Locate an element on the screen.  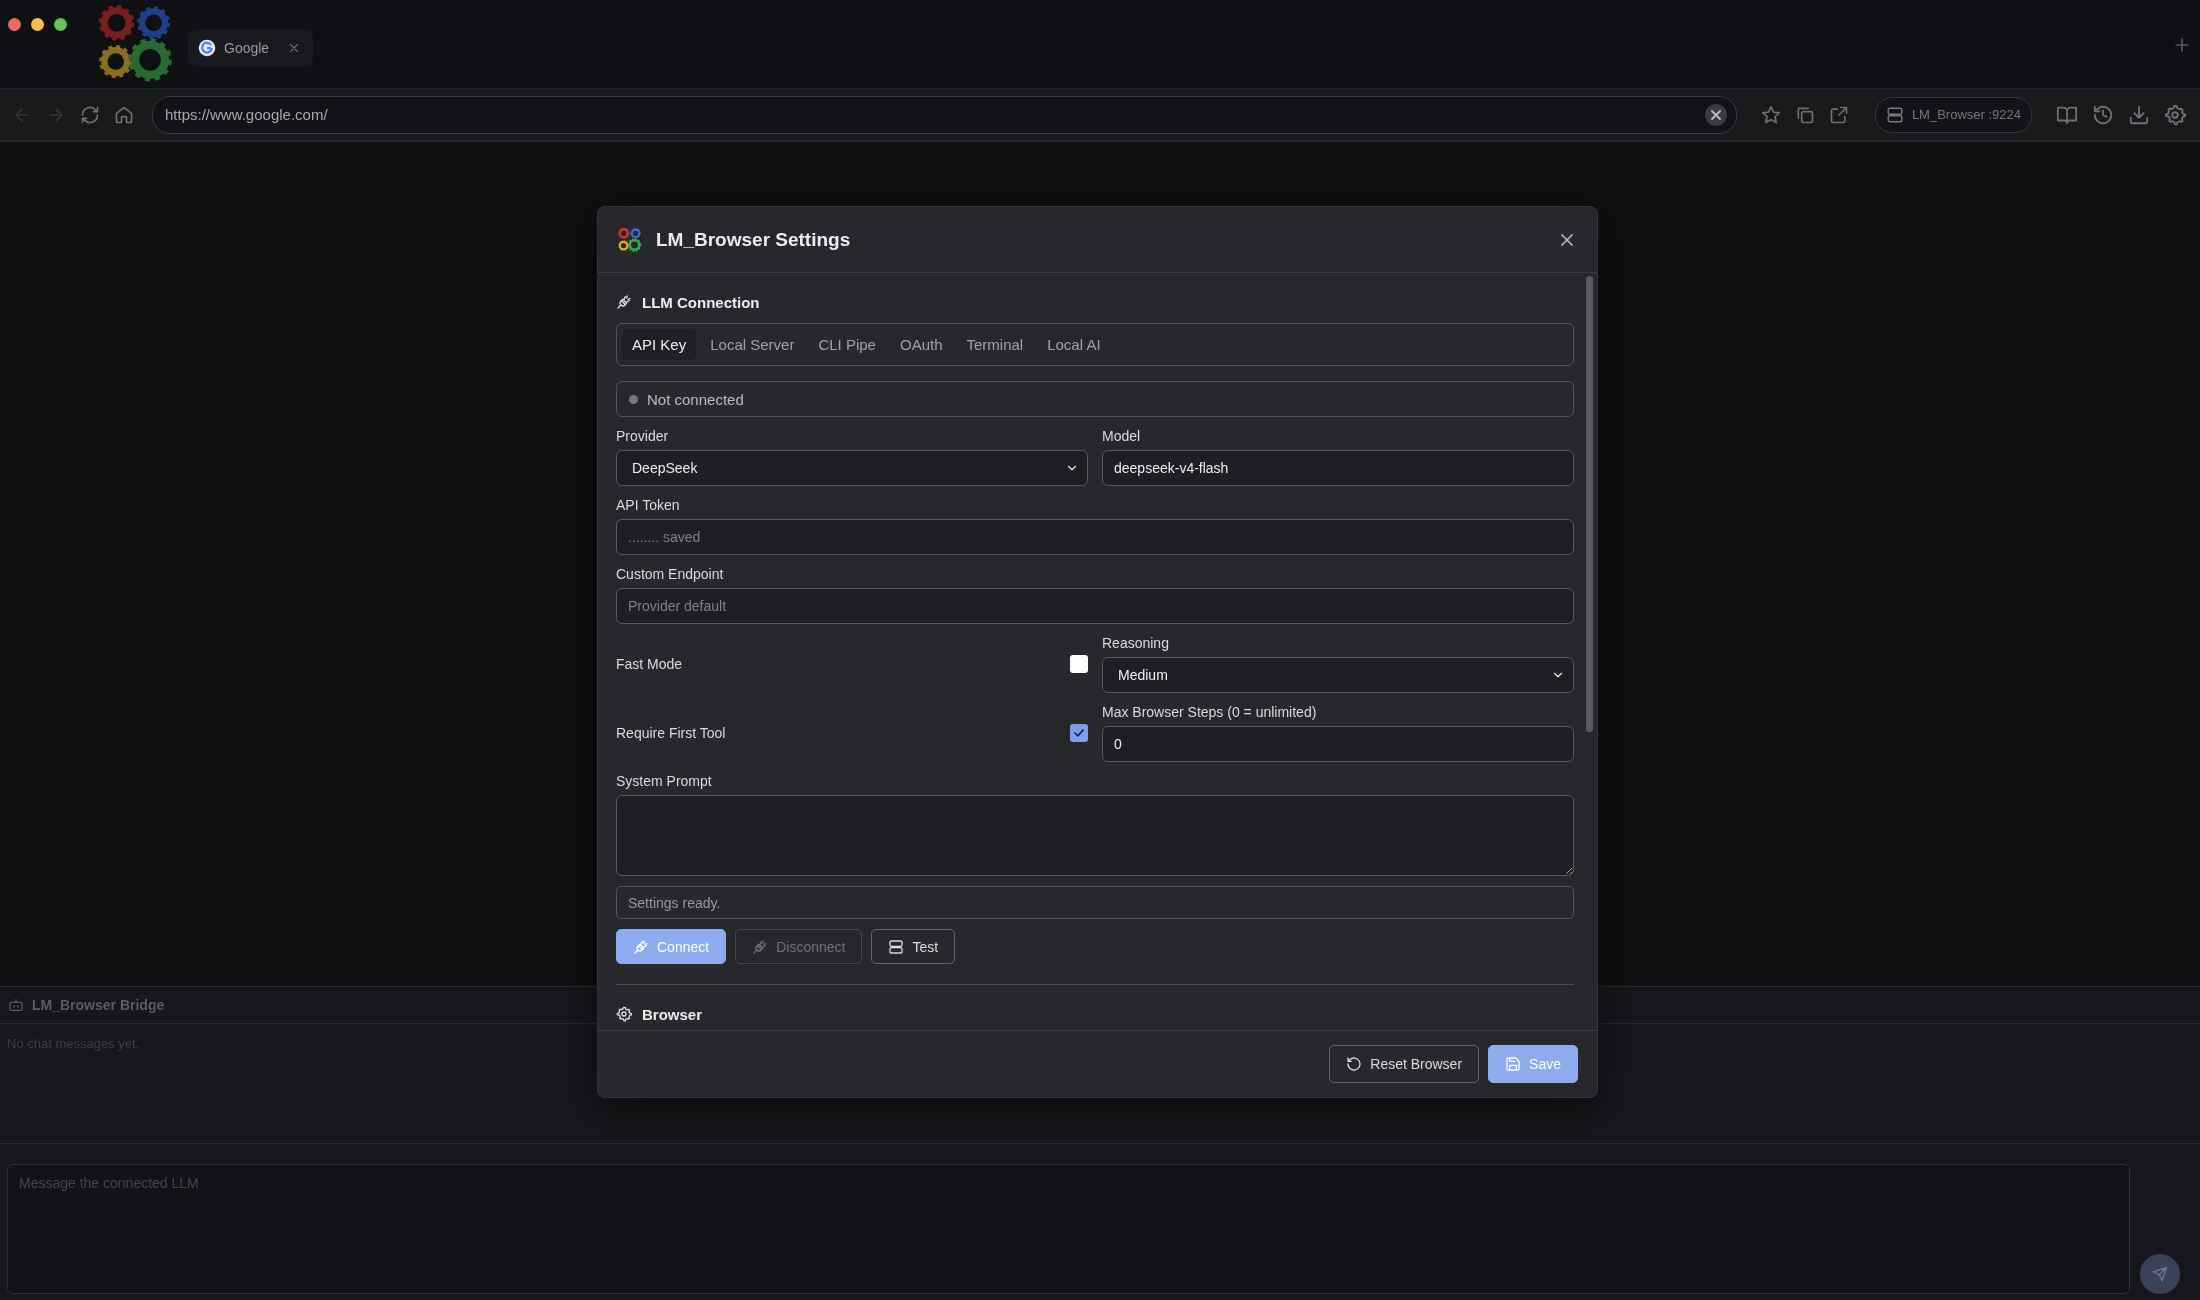
scrollbar is located at coordinates (1589, 504).